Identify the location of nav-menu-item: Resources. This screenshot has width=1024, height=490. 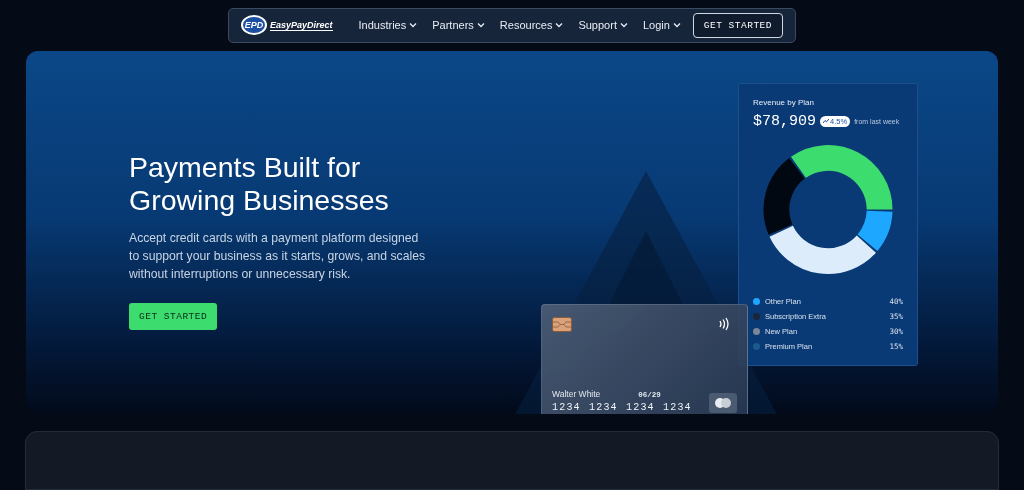
(531, 25).